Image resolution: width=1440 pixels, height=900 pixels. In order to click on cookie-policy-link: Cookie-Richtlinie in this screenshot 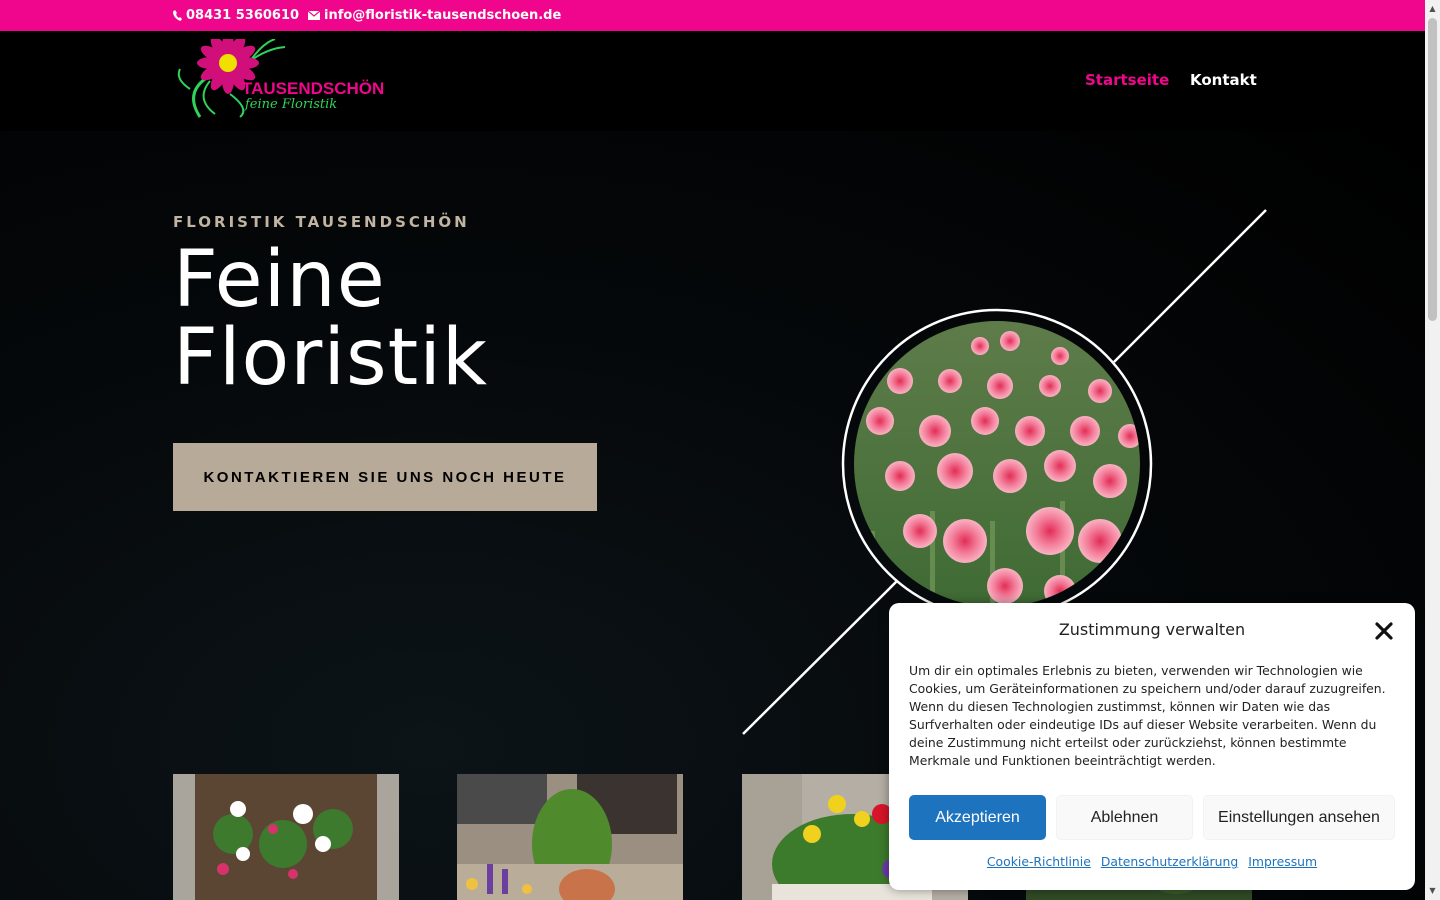, I will do `click(1039, 861)`.